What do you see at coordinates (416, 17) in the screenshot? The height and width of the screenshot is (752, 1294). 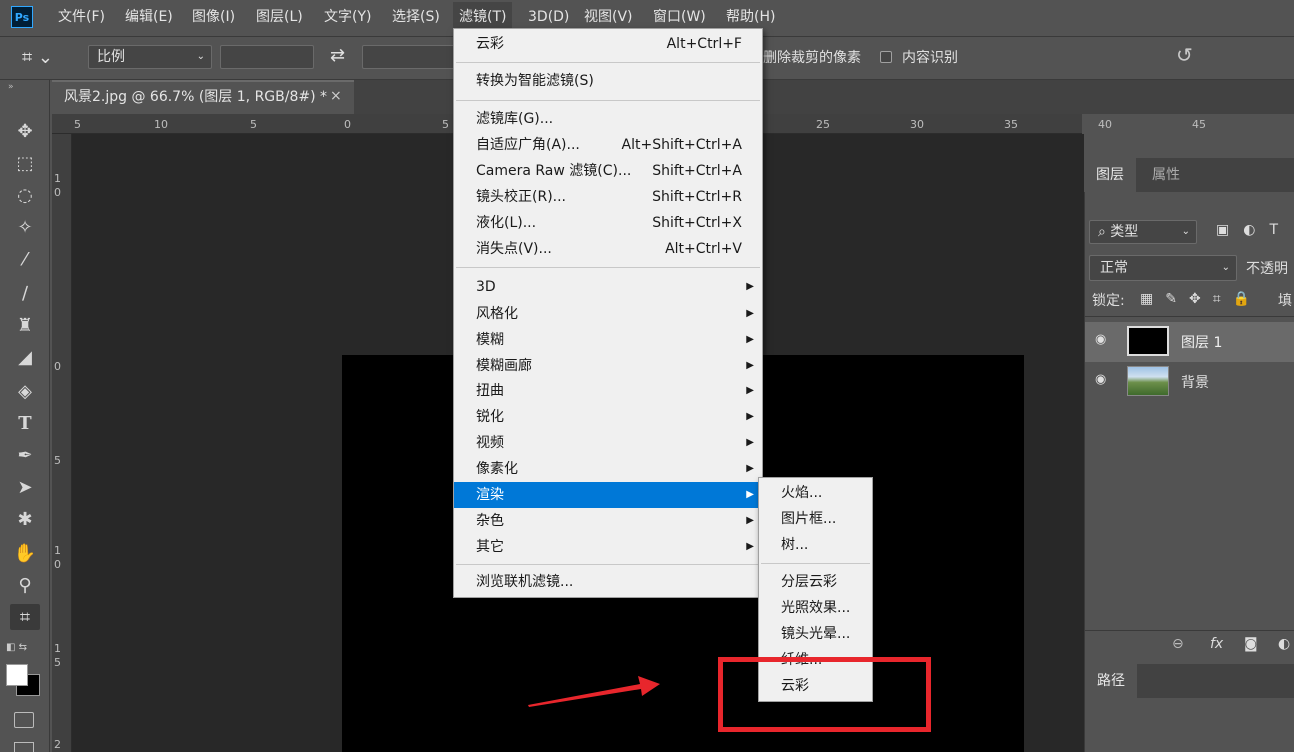 I see `menu-select: 选择(S)` at bounding box center [416, 17].